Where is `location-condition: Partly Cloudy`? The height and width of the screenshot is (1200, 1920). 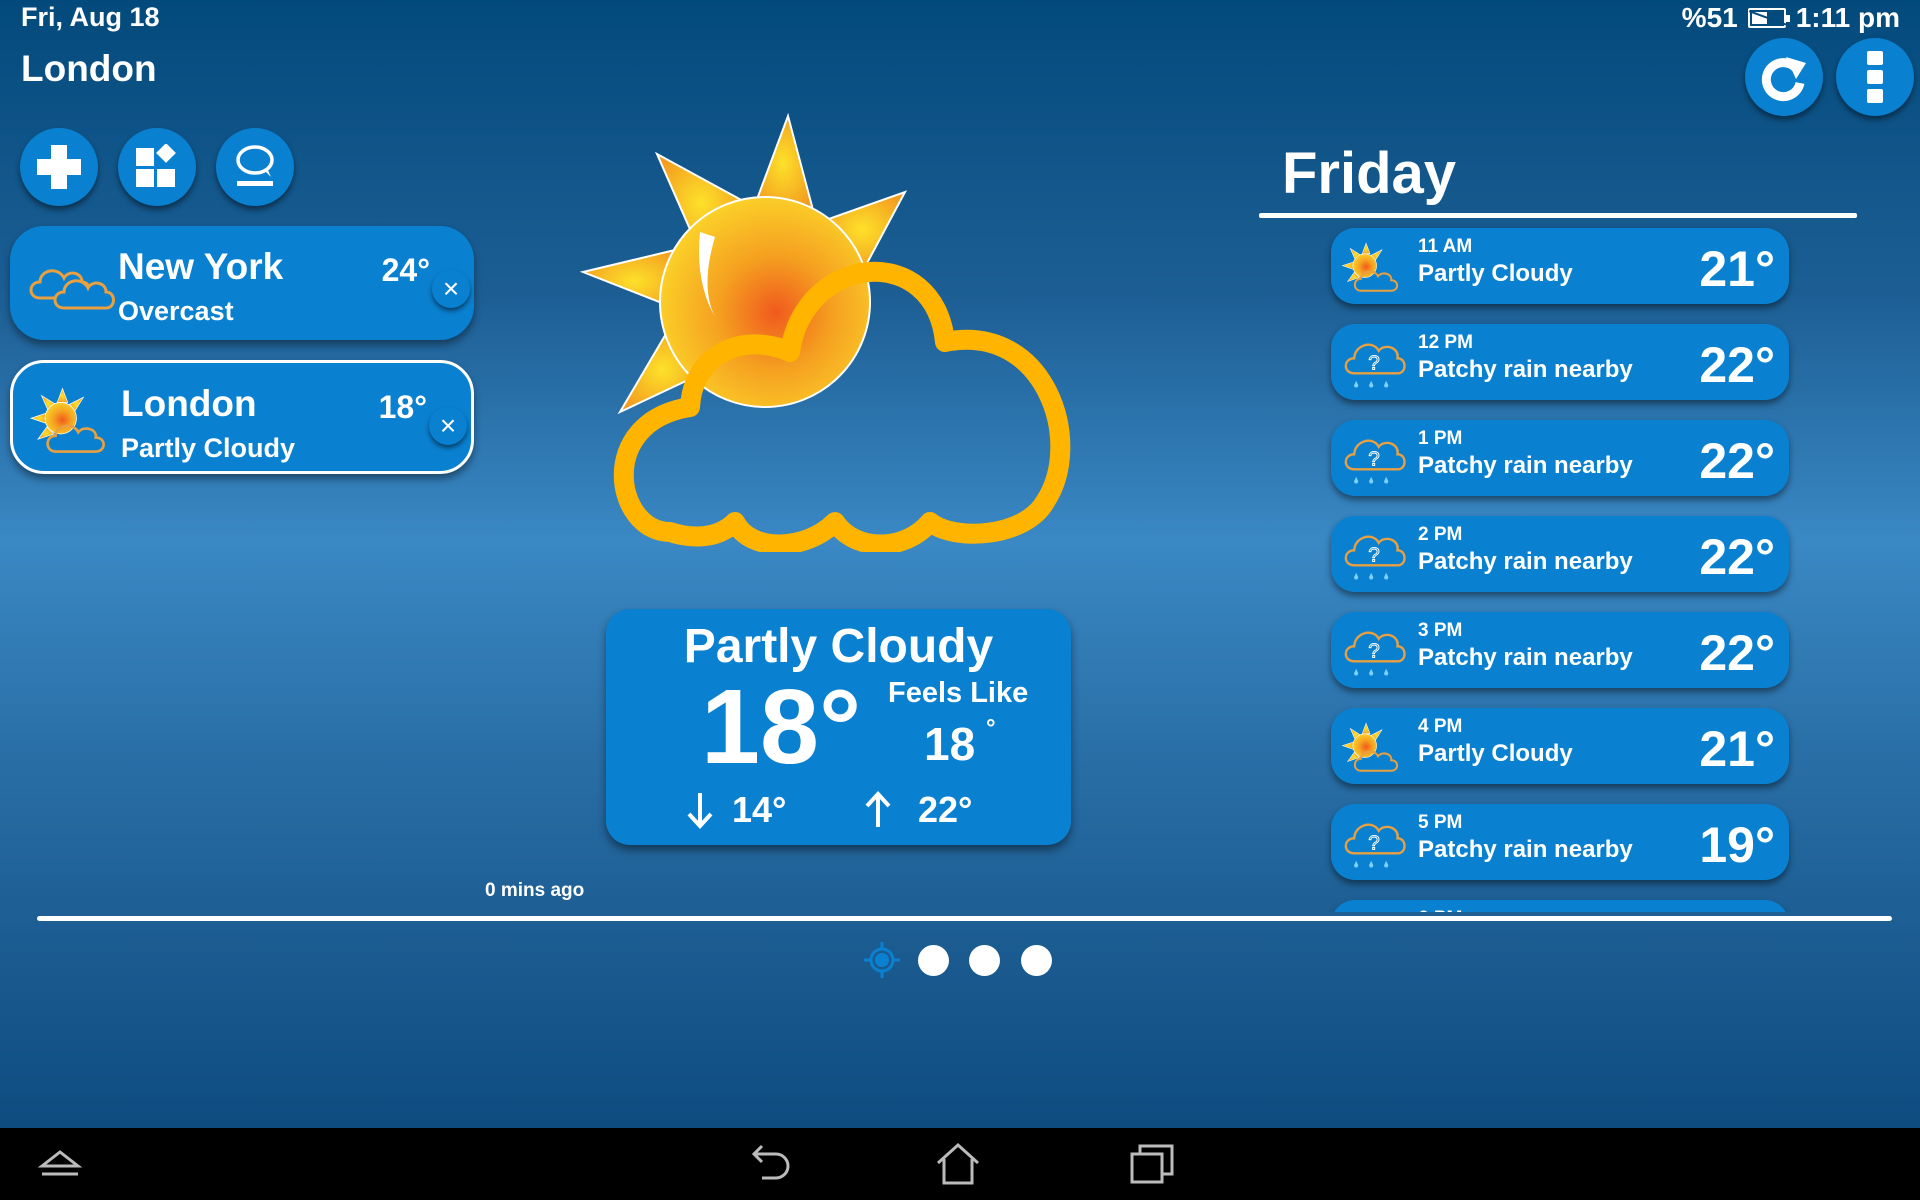 location-condition: Partly Cloudy is located at coordinates (208, 448).